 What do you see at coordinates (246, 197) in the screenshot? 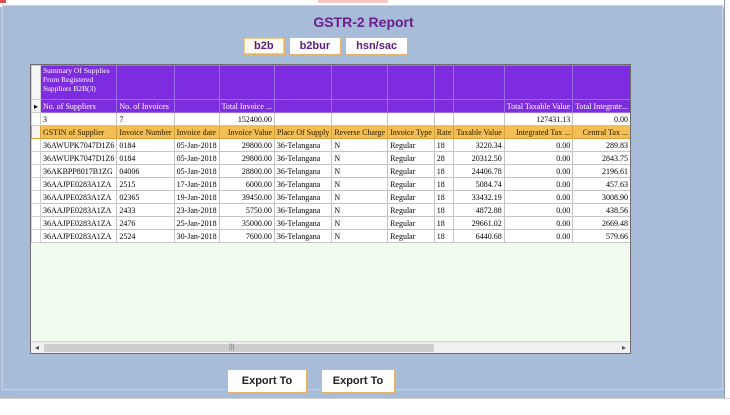
I see `table-cell: 39450.00` at bounding box center [246, 197].